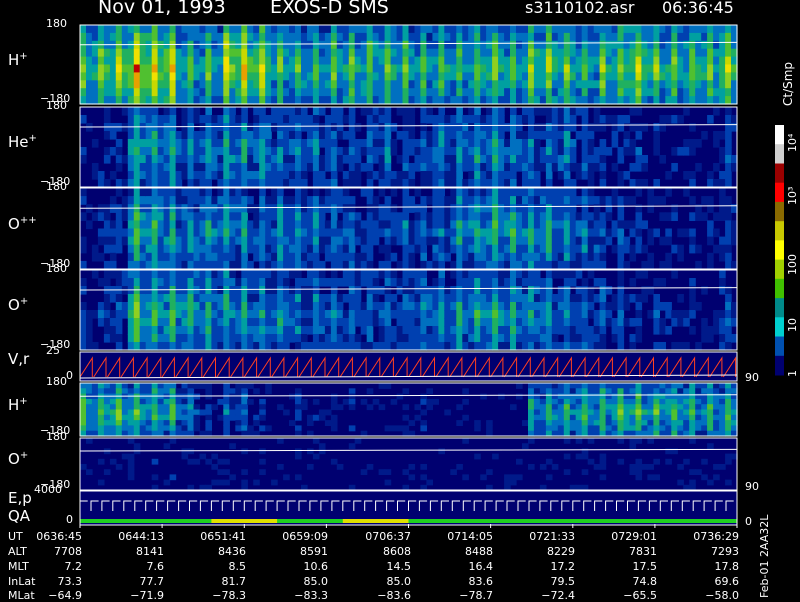 This screenshot has width=800, height=602. Describe the element at coordinates (727, 566) in the screenshot. I see `table-cell: 17.8` at that location.